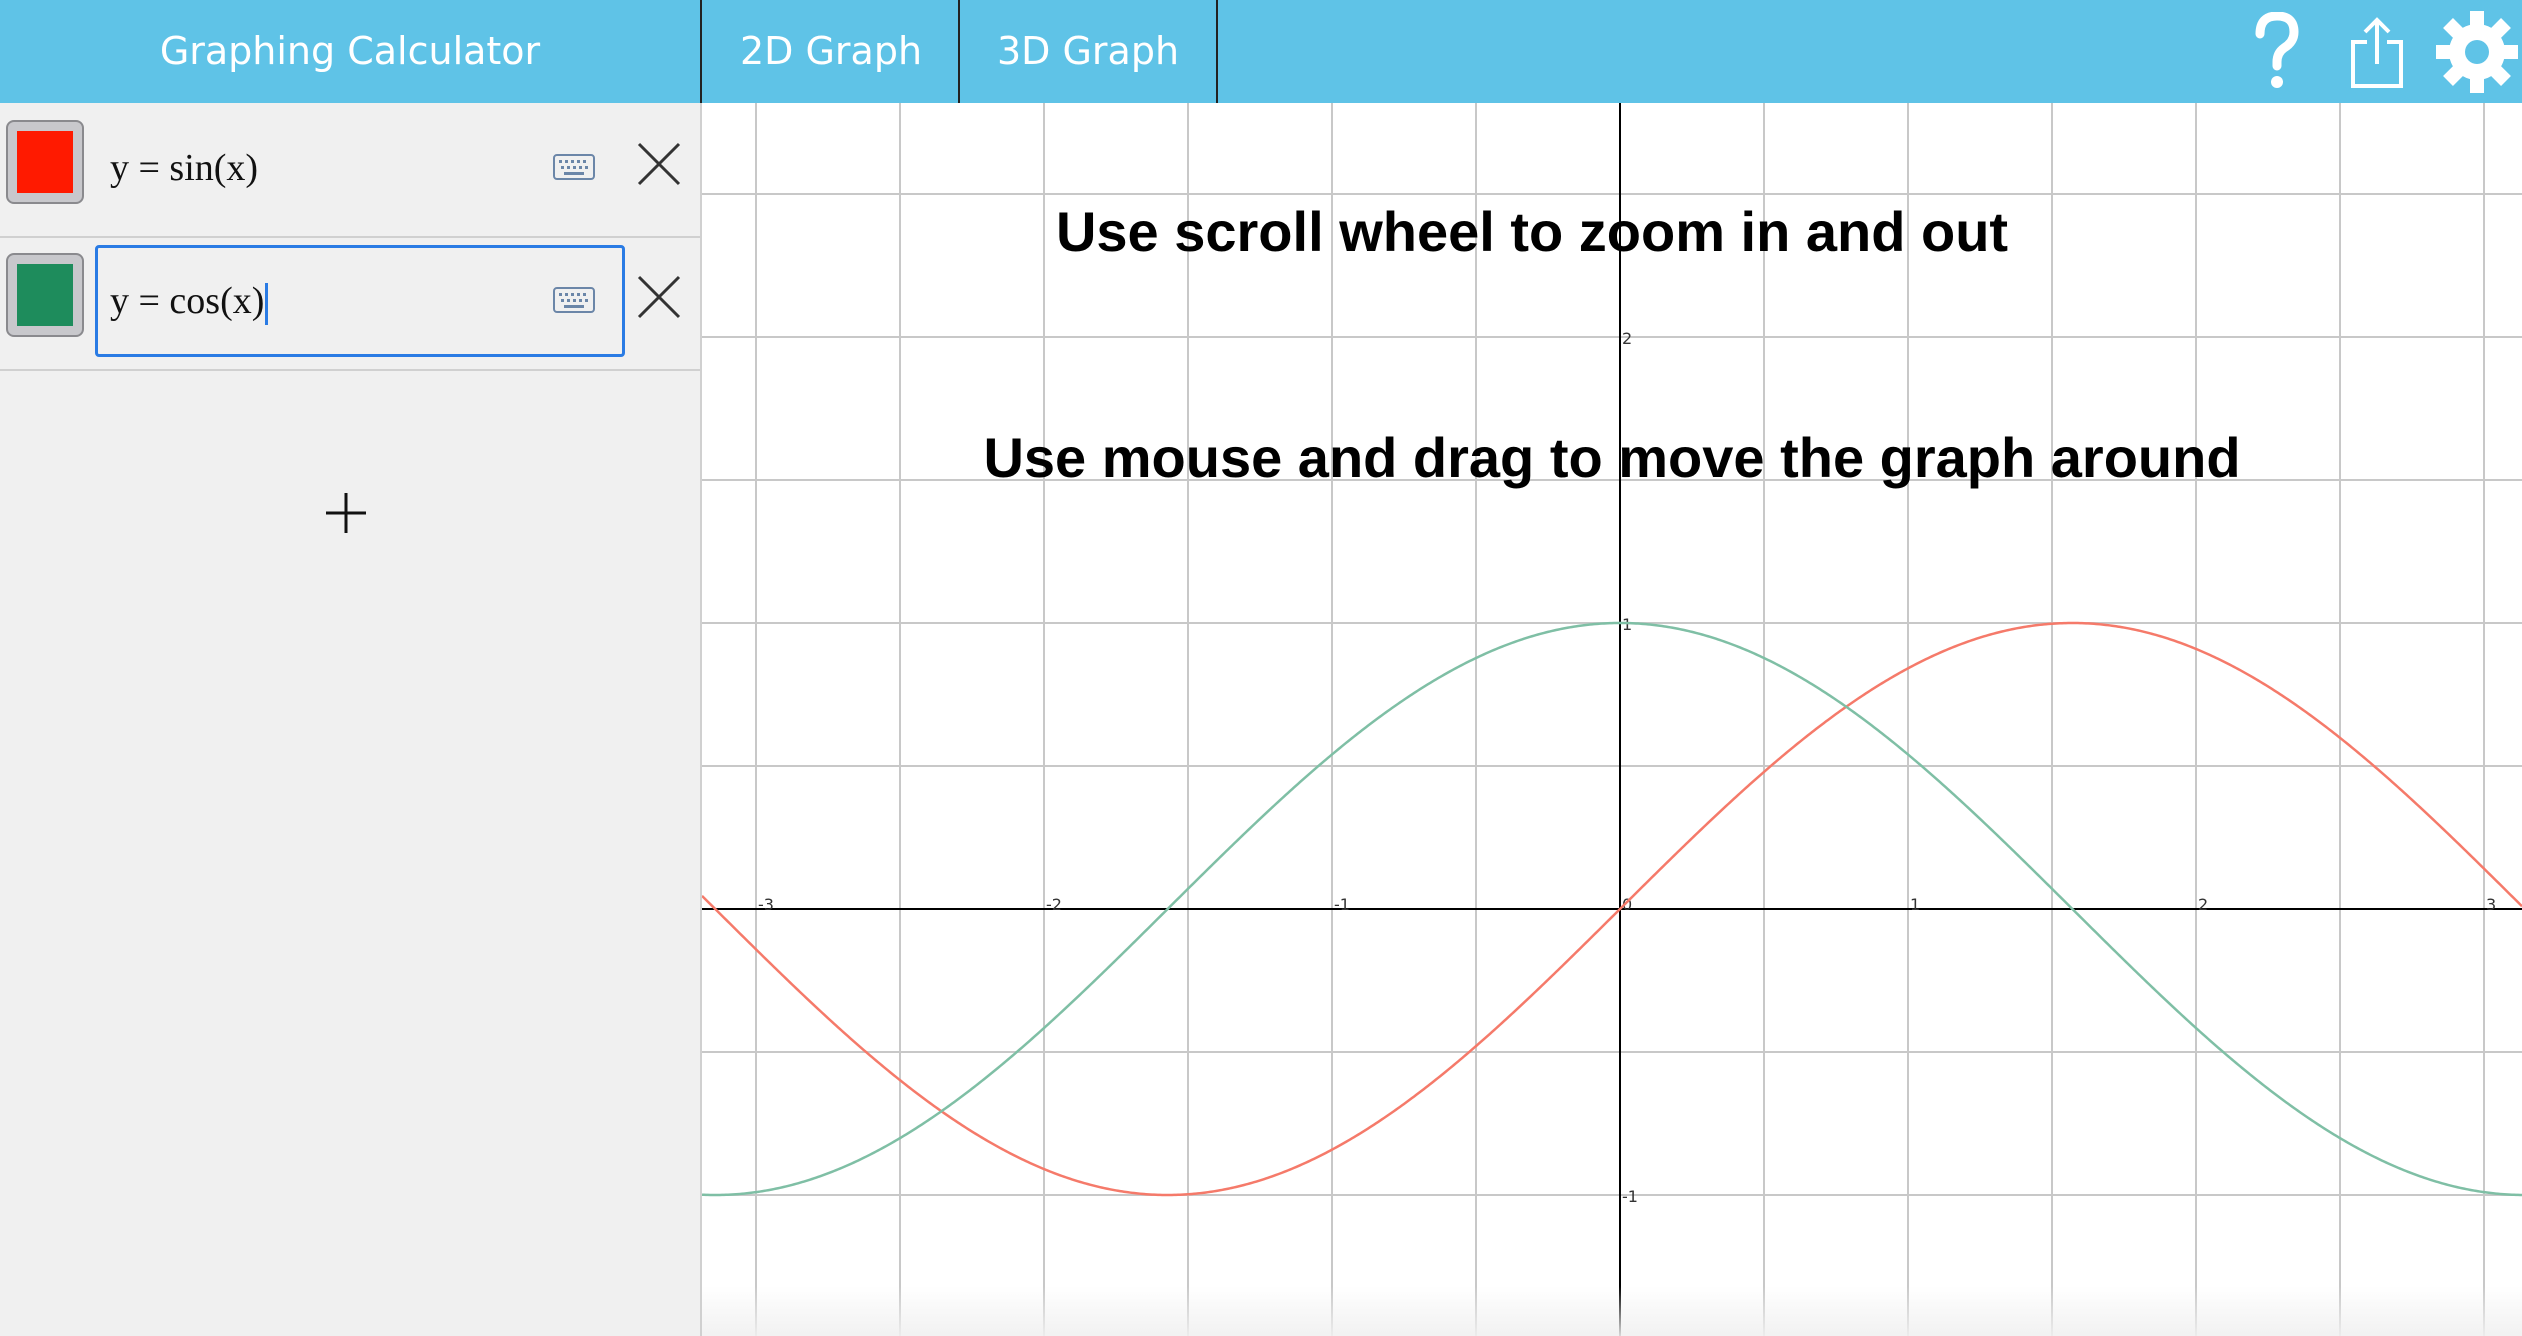  What do you see at coordinates (2277, 51) in the screenshot?
I see `help-icon` at bounding box center [2277, 51].